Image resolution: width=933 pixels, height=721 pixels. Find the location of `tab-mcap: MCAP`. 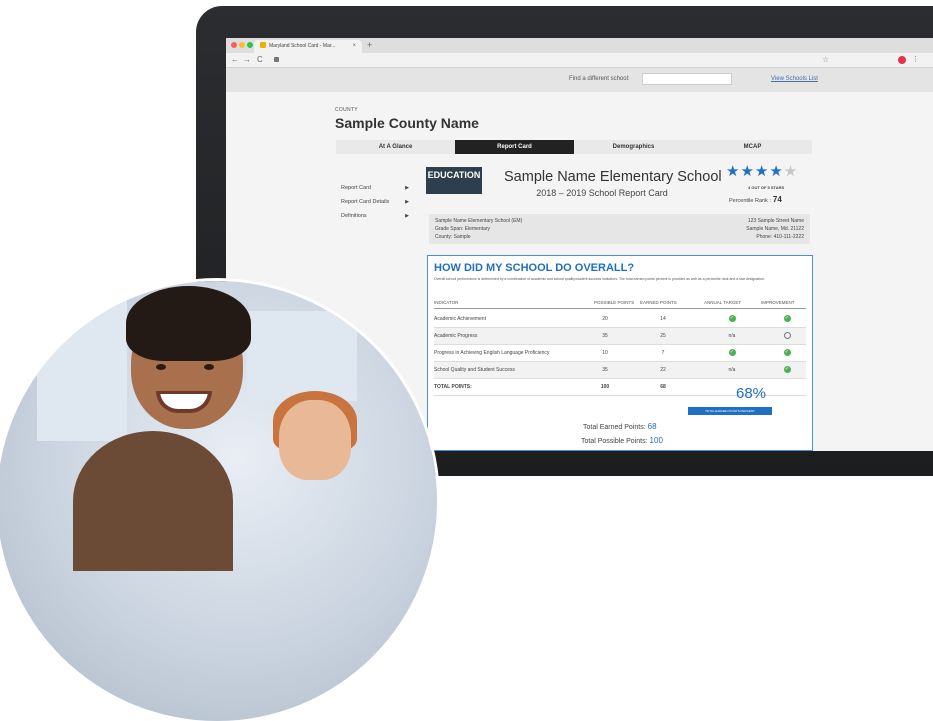

tab-mcap: MCAP is located at coordinates (752, 147).